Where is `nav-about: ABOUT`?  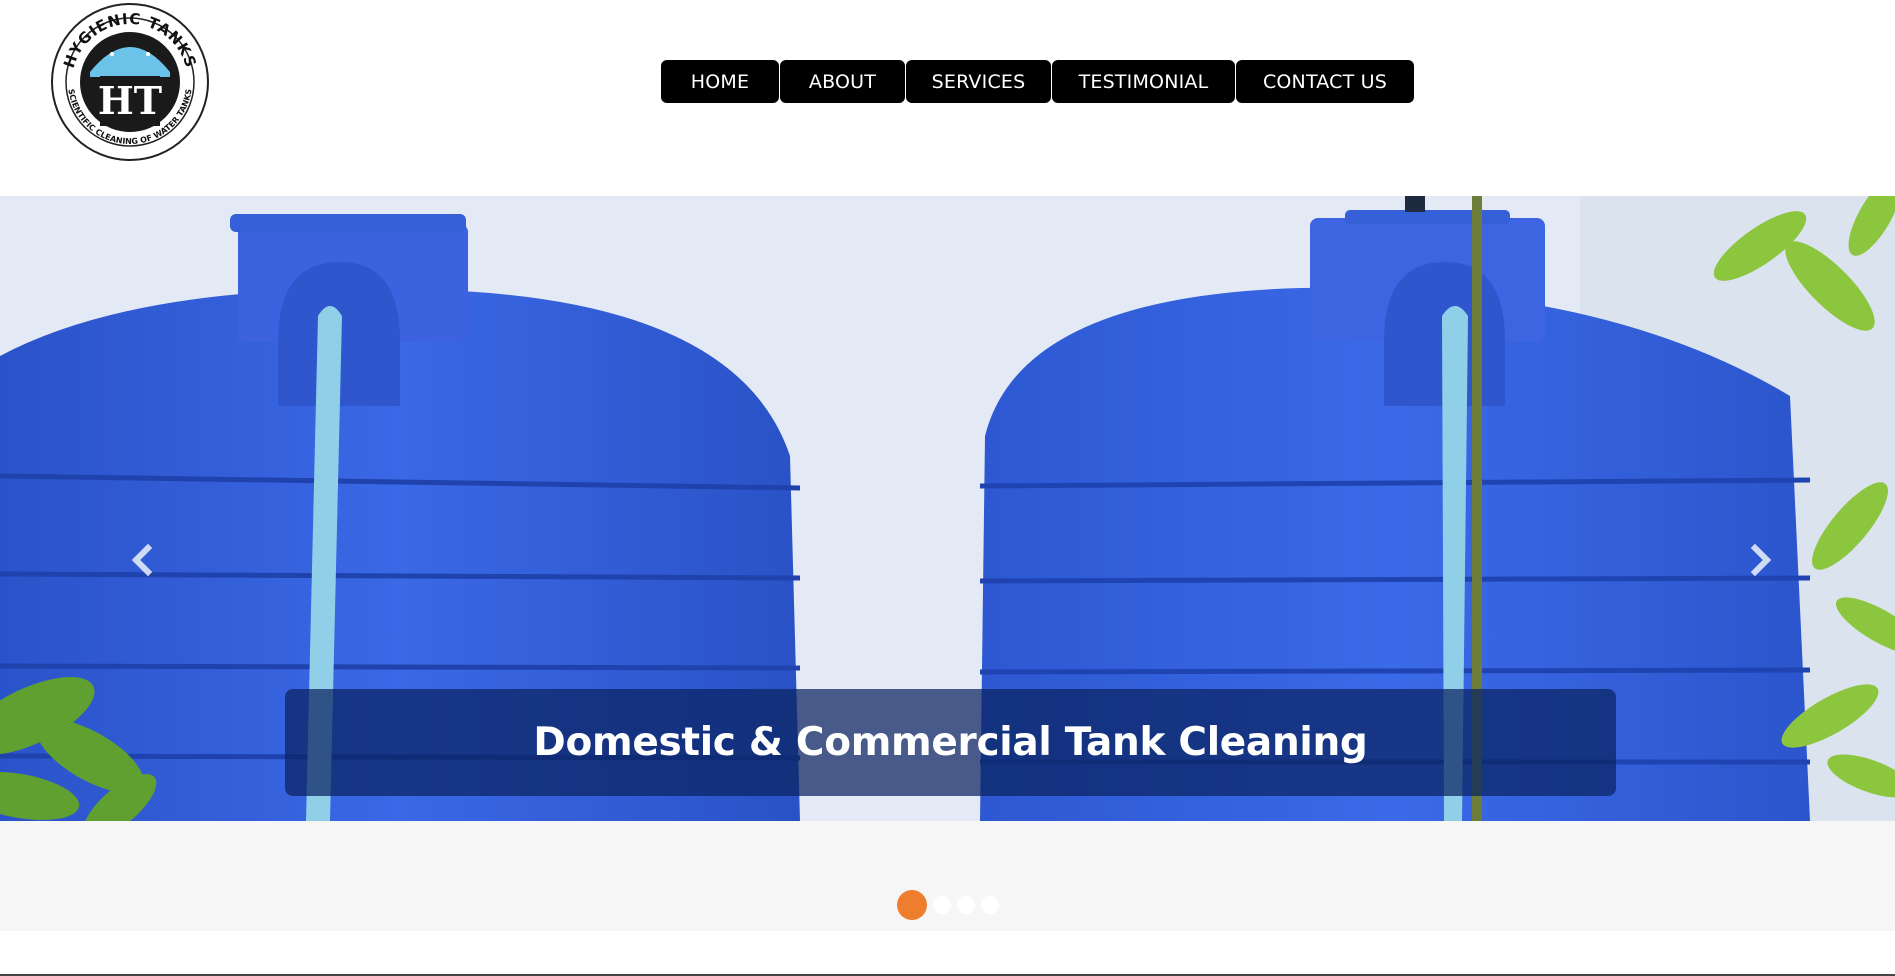
nav-about: ABOUT is located at coordinates (842, 81).